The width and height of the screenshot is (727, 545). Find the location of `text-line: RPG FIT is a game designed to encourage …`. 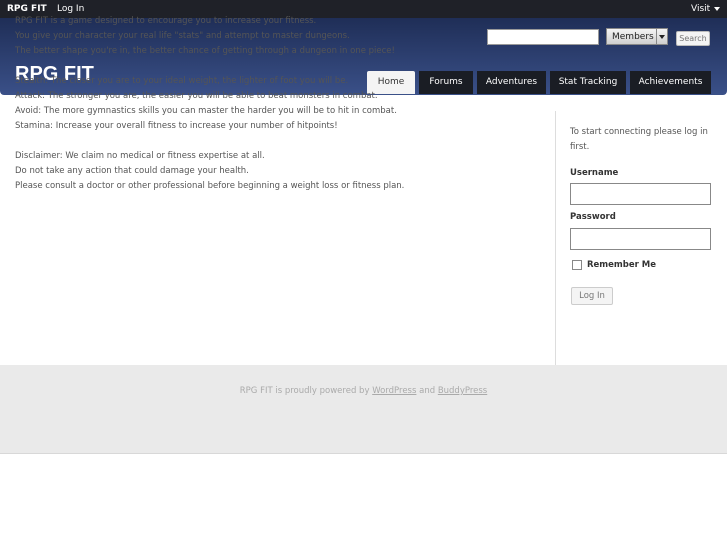

text-line: RPG FIT is a game designed to encourage … is located at coordinates (166, 21).